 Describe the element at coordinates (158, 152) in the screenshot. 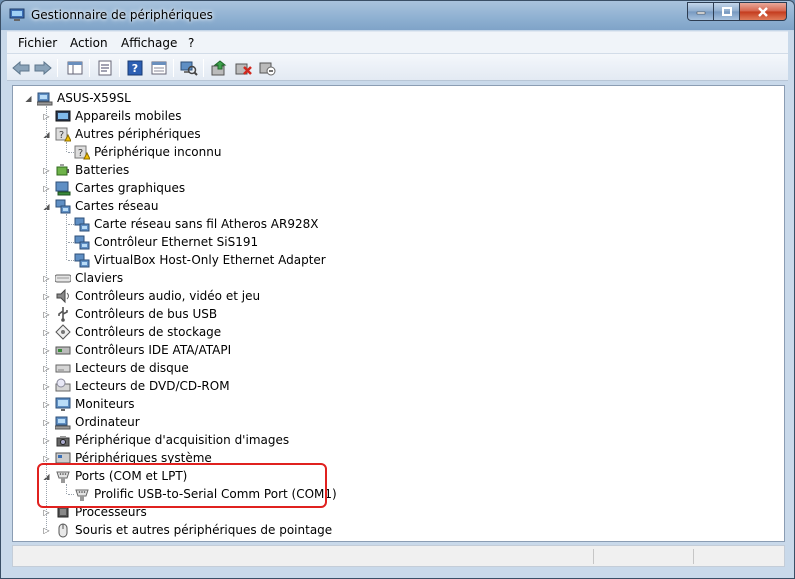

I see `tree-node-label: Périphérique inconnu` at that location.